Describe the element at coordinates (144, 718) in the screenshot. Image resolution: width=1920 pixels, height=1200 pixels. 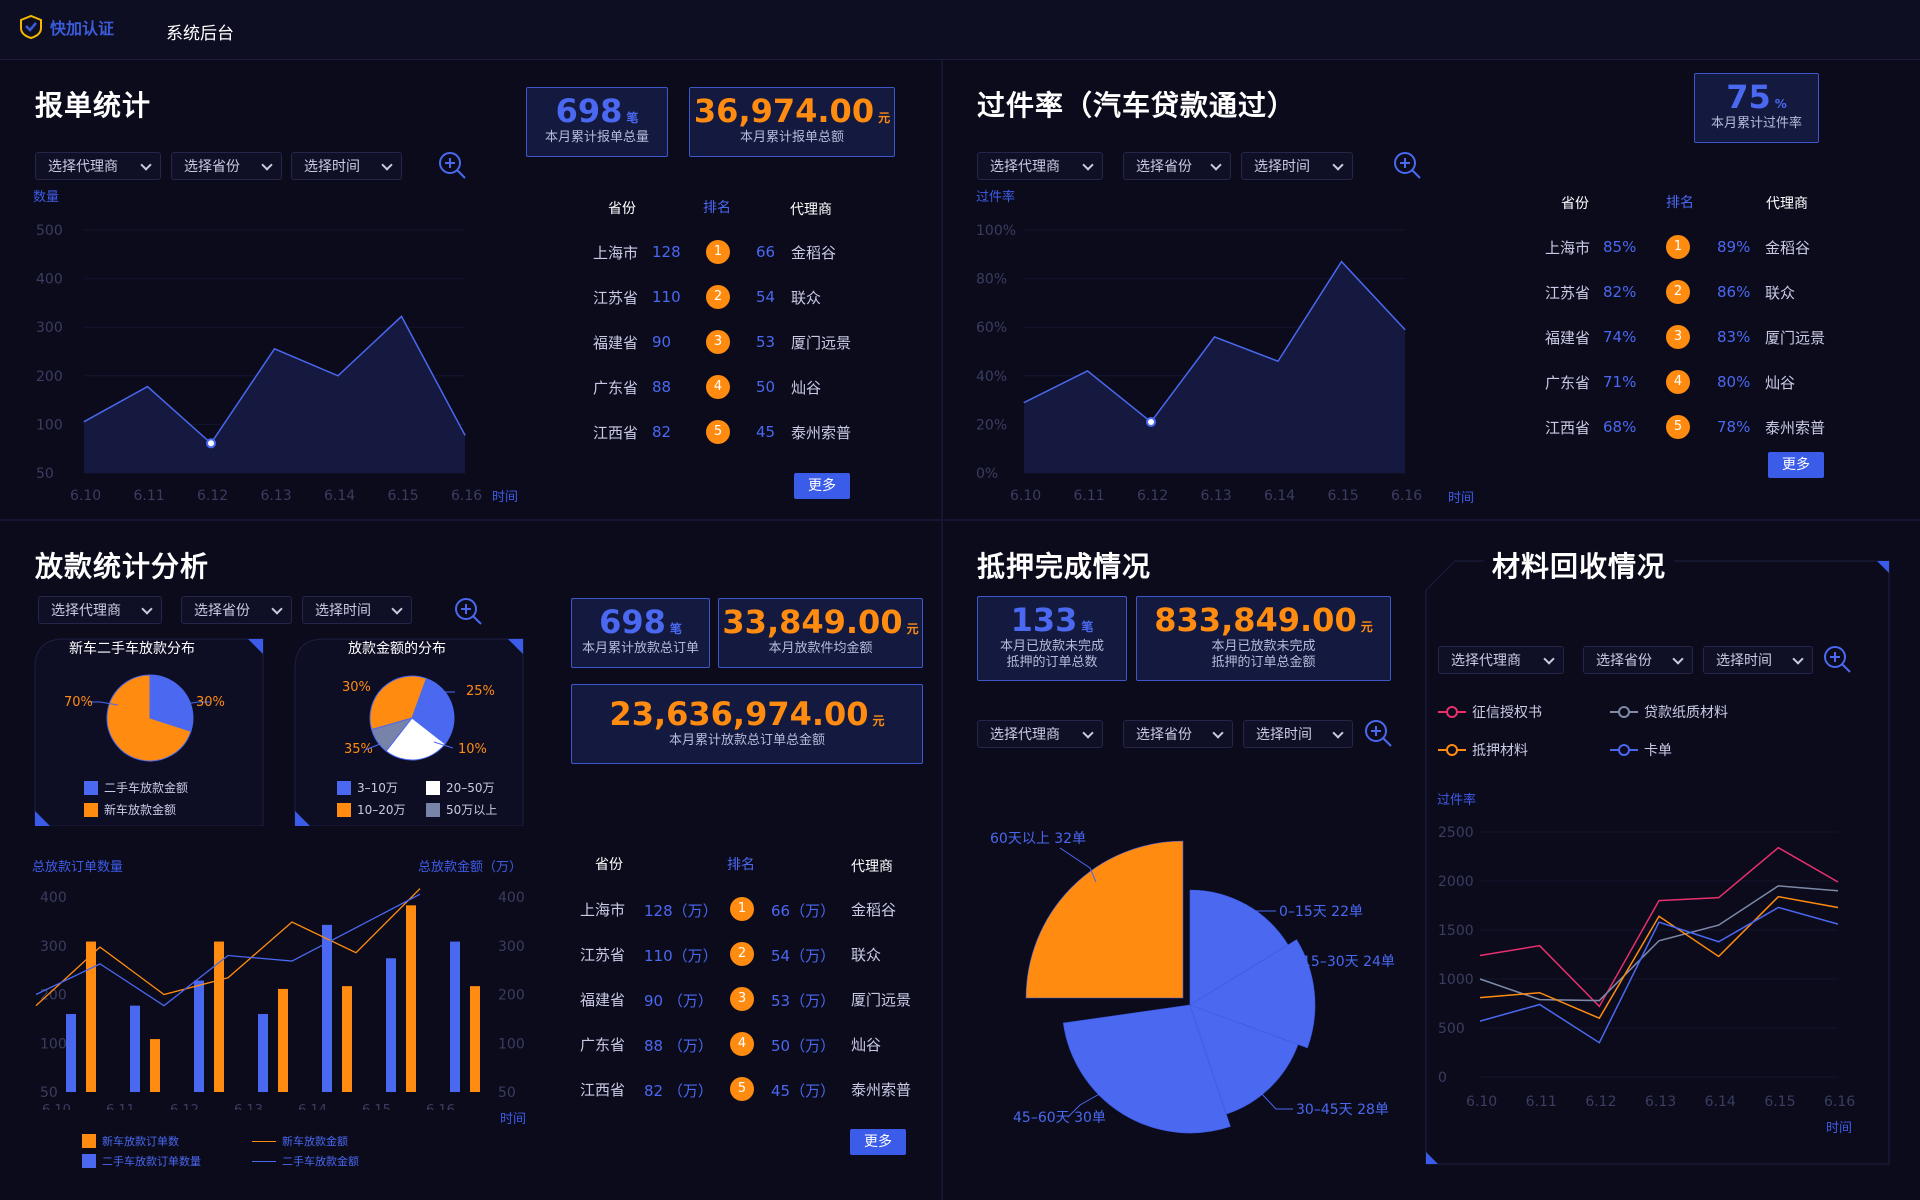
I see `new-used-pie-chart: 70% 30%` at that location.